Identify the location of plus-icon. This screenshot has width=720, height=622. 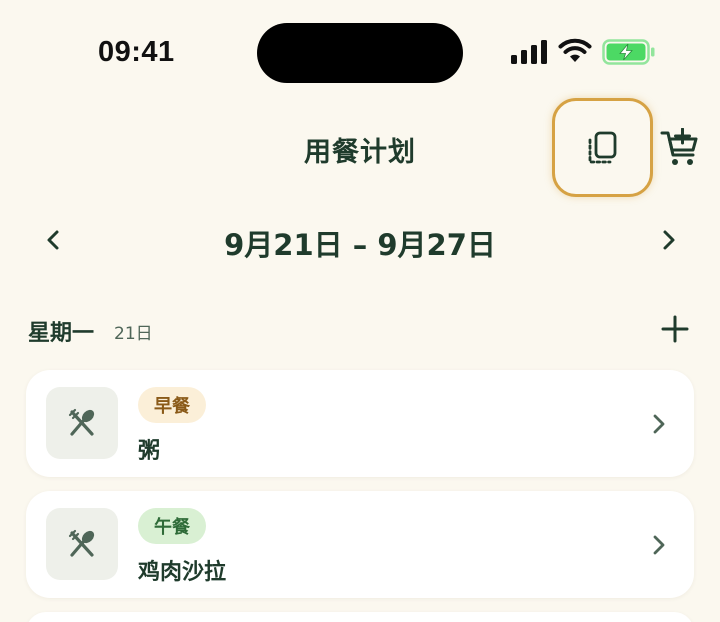
(675, 329).